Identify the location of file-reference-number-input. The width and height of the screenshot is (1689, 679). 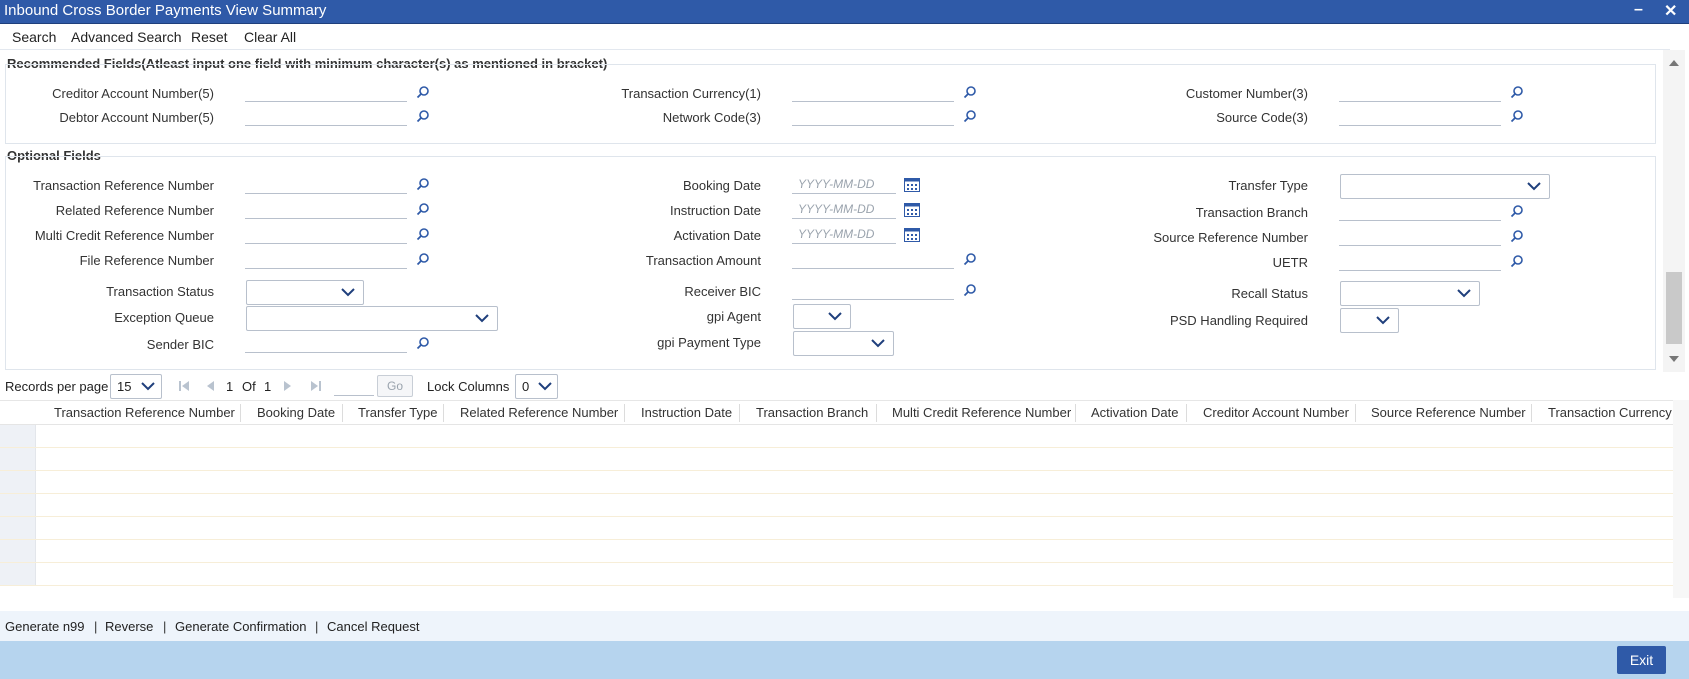
(326, 259).